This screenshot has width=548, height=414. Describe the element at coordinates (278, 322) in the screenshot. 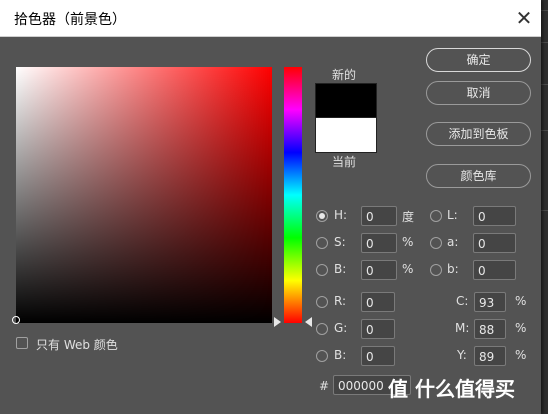

I see `hue-slider-left-arrow-icon` at that location.